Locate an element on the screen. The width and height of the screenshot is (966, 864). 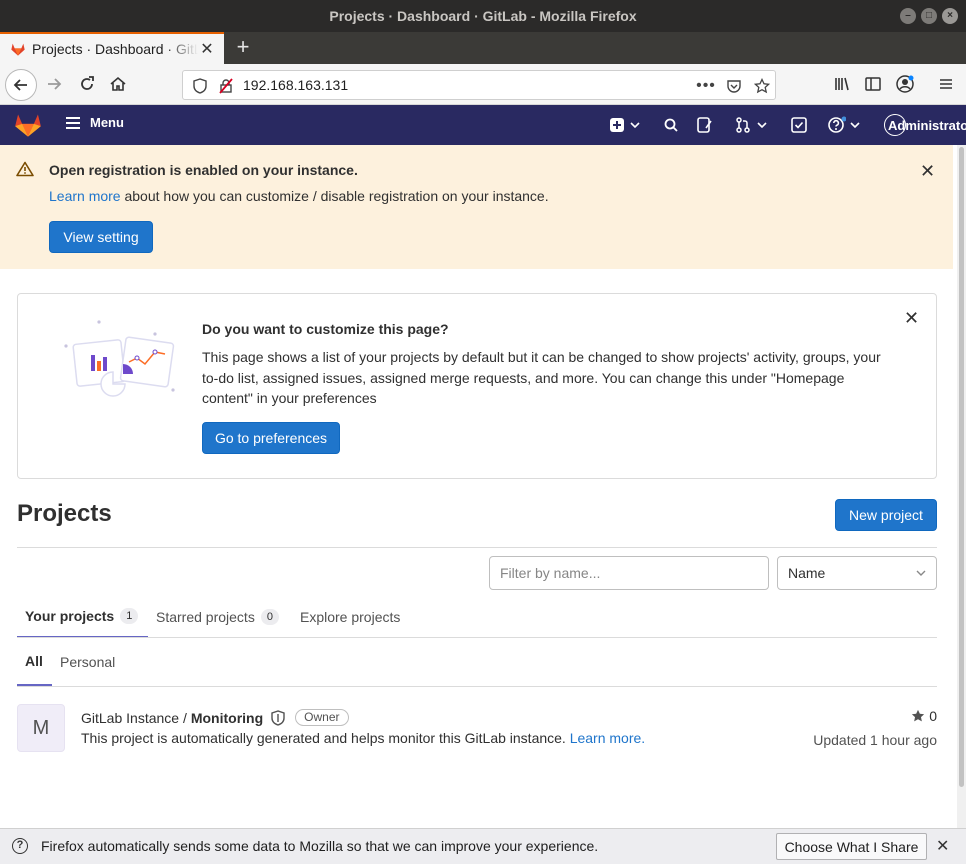
main-menu-button: Menu is located at coordinates (95, 122).